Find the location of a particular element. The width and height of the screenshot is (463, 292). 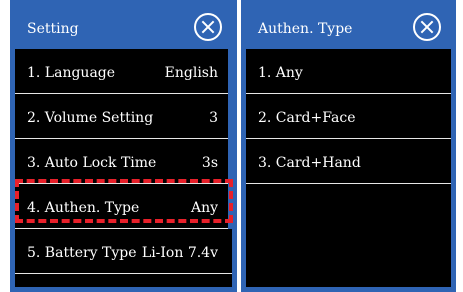

setting-item-label: 2. Volume Setting is located at coordinates (90, 118).